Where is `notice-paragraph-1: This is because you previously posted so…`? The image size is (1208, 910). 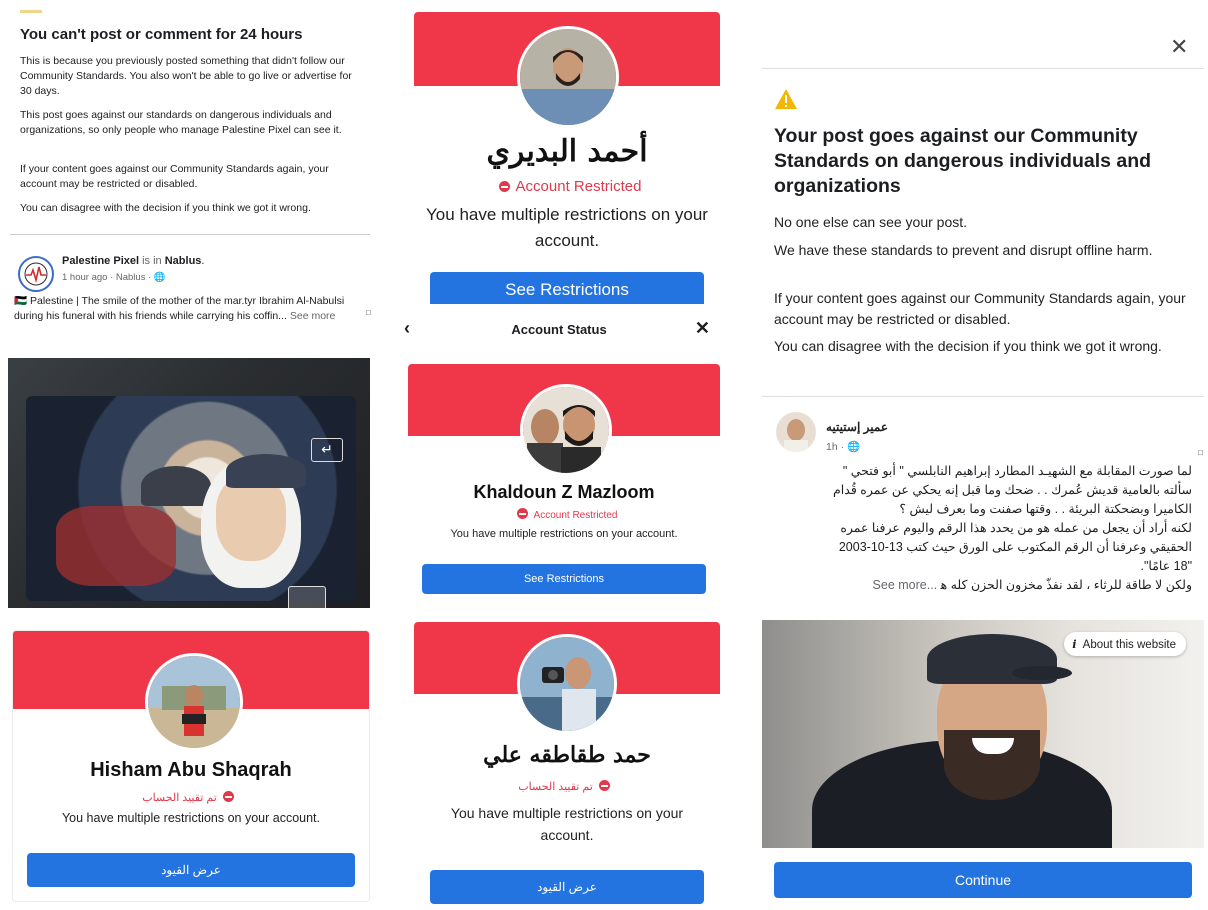 notice-paragraph-1: This is because you previously posted so… is located at coordinates (186, 76).